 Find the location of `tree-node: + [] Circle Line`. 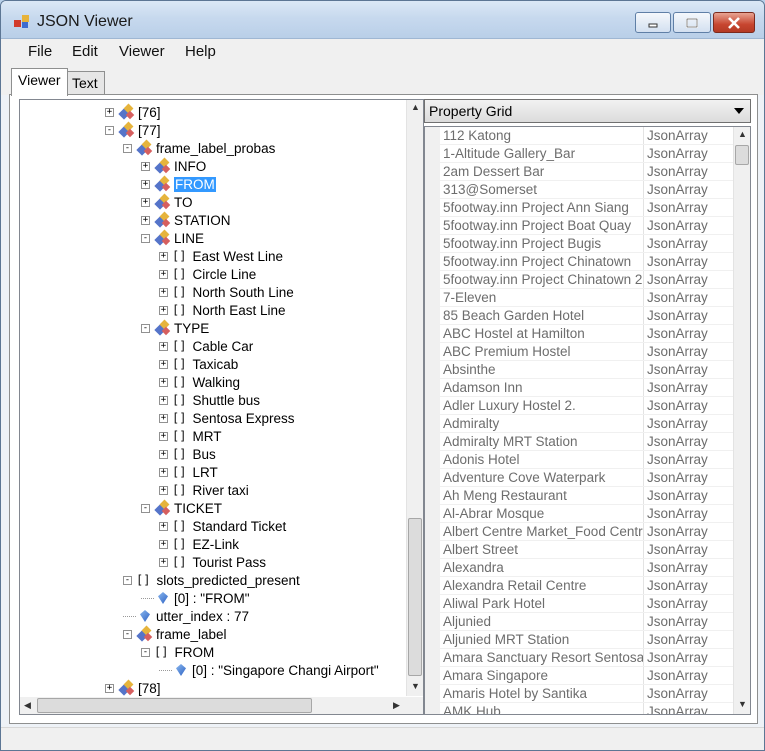

tree-node: + [] Circle Line is located at coordinates (207, 274).